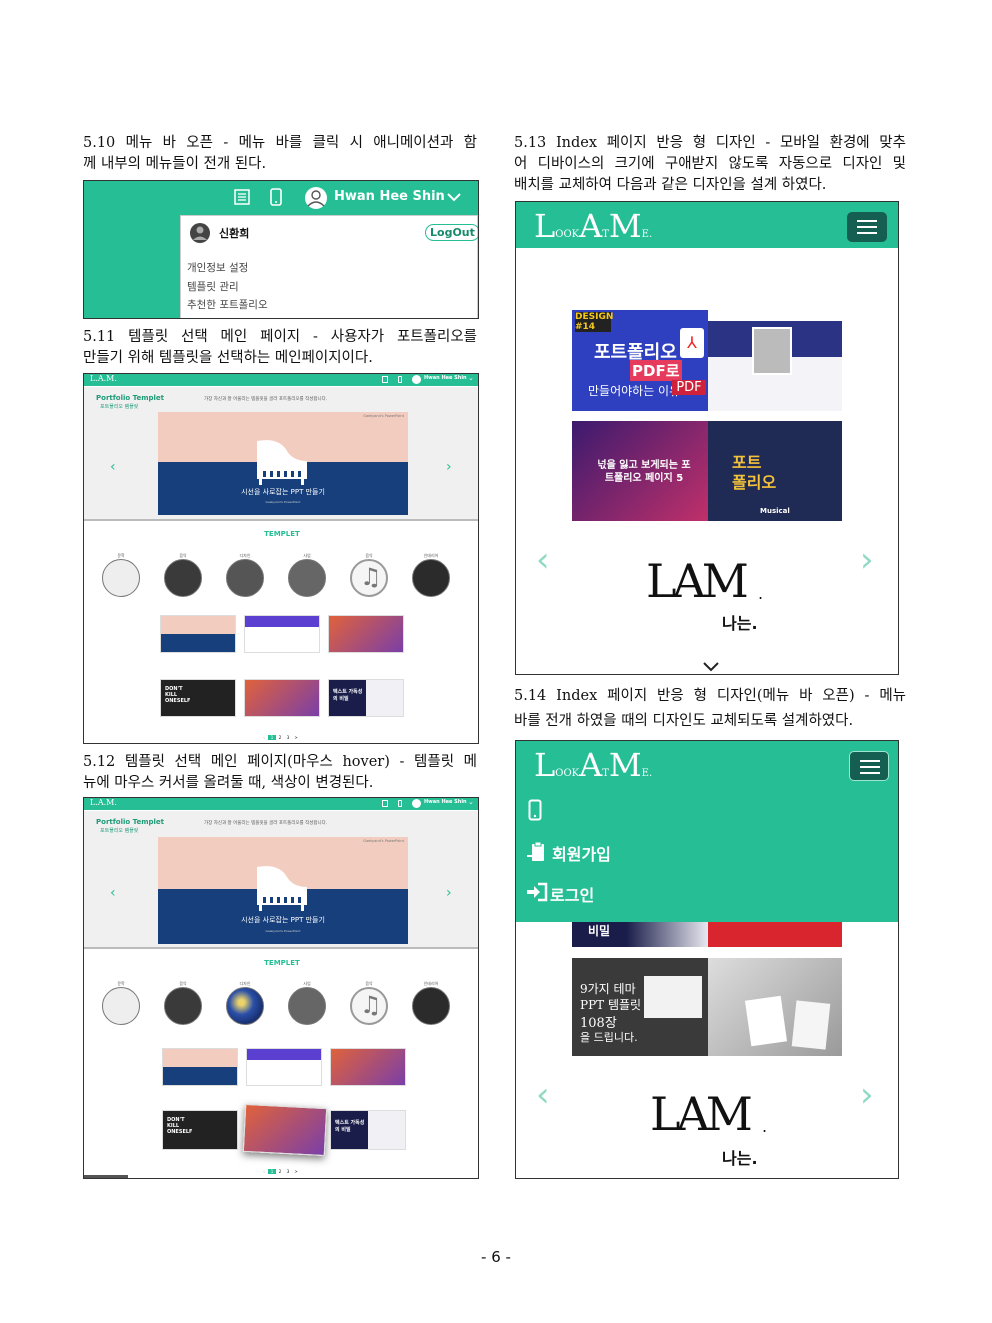 Image resolution: width=992 pixels, height=1323 pixels. Describe the element at coordinates (307, 555) in the screenshot. I see `category-label: 사업` at that location.